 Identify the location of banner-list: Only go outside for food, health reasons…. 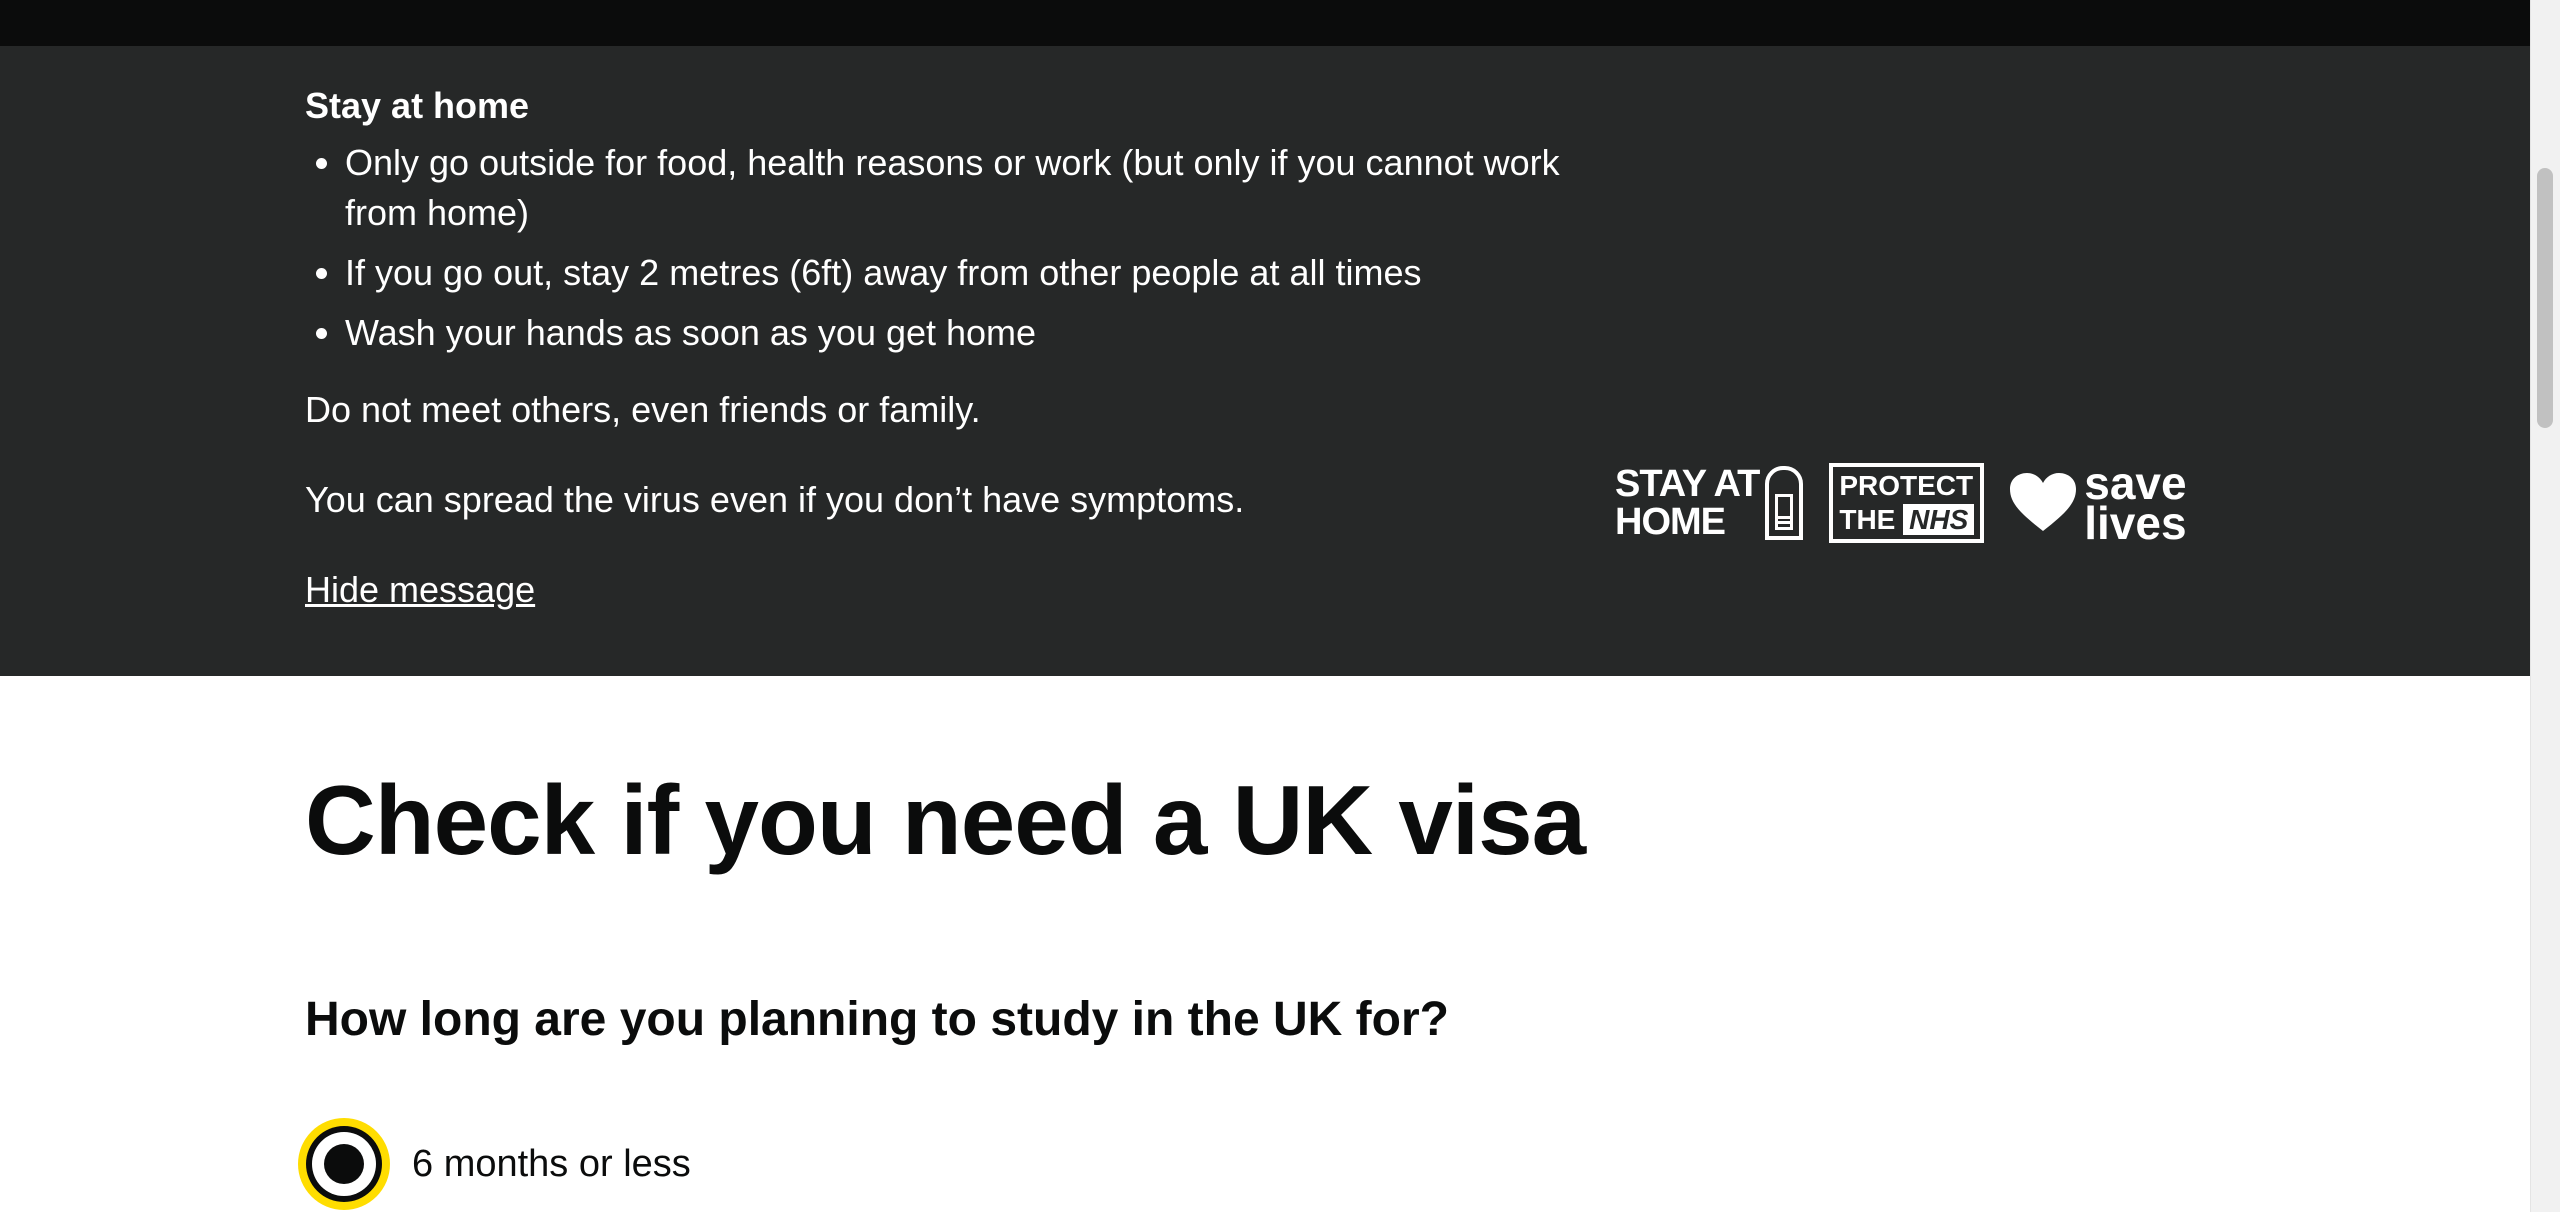
(955, 248).